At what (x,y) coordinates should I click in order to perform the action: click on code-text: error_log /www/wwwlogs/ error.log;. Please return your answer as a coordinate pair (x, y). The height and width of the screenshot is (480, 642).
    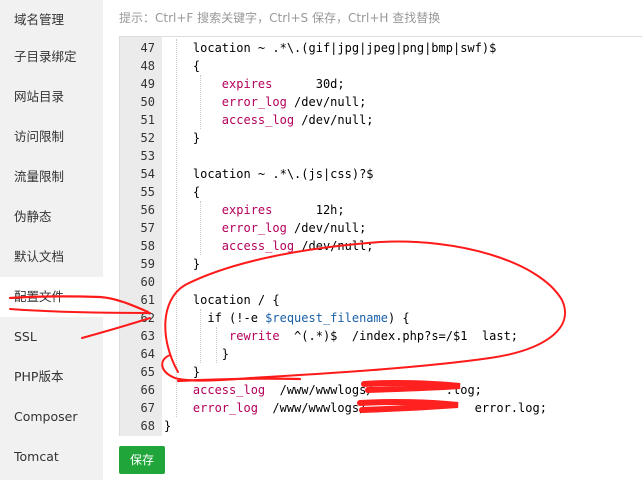
    Looking at the image, I should click on (369, 408).